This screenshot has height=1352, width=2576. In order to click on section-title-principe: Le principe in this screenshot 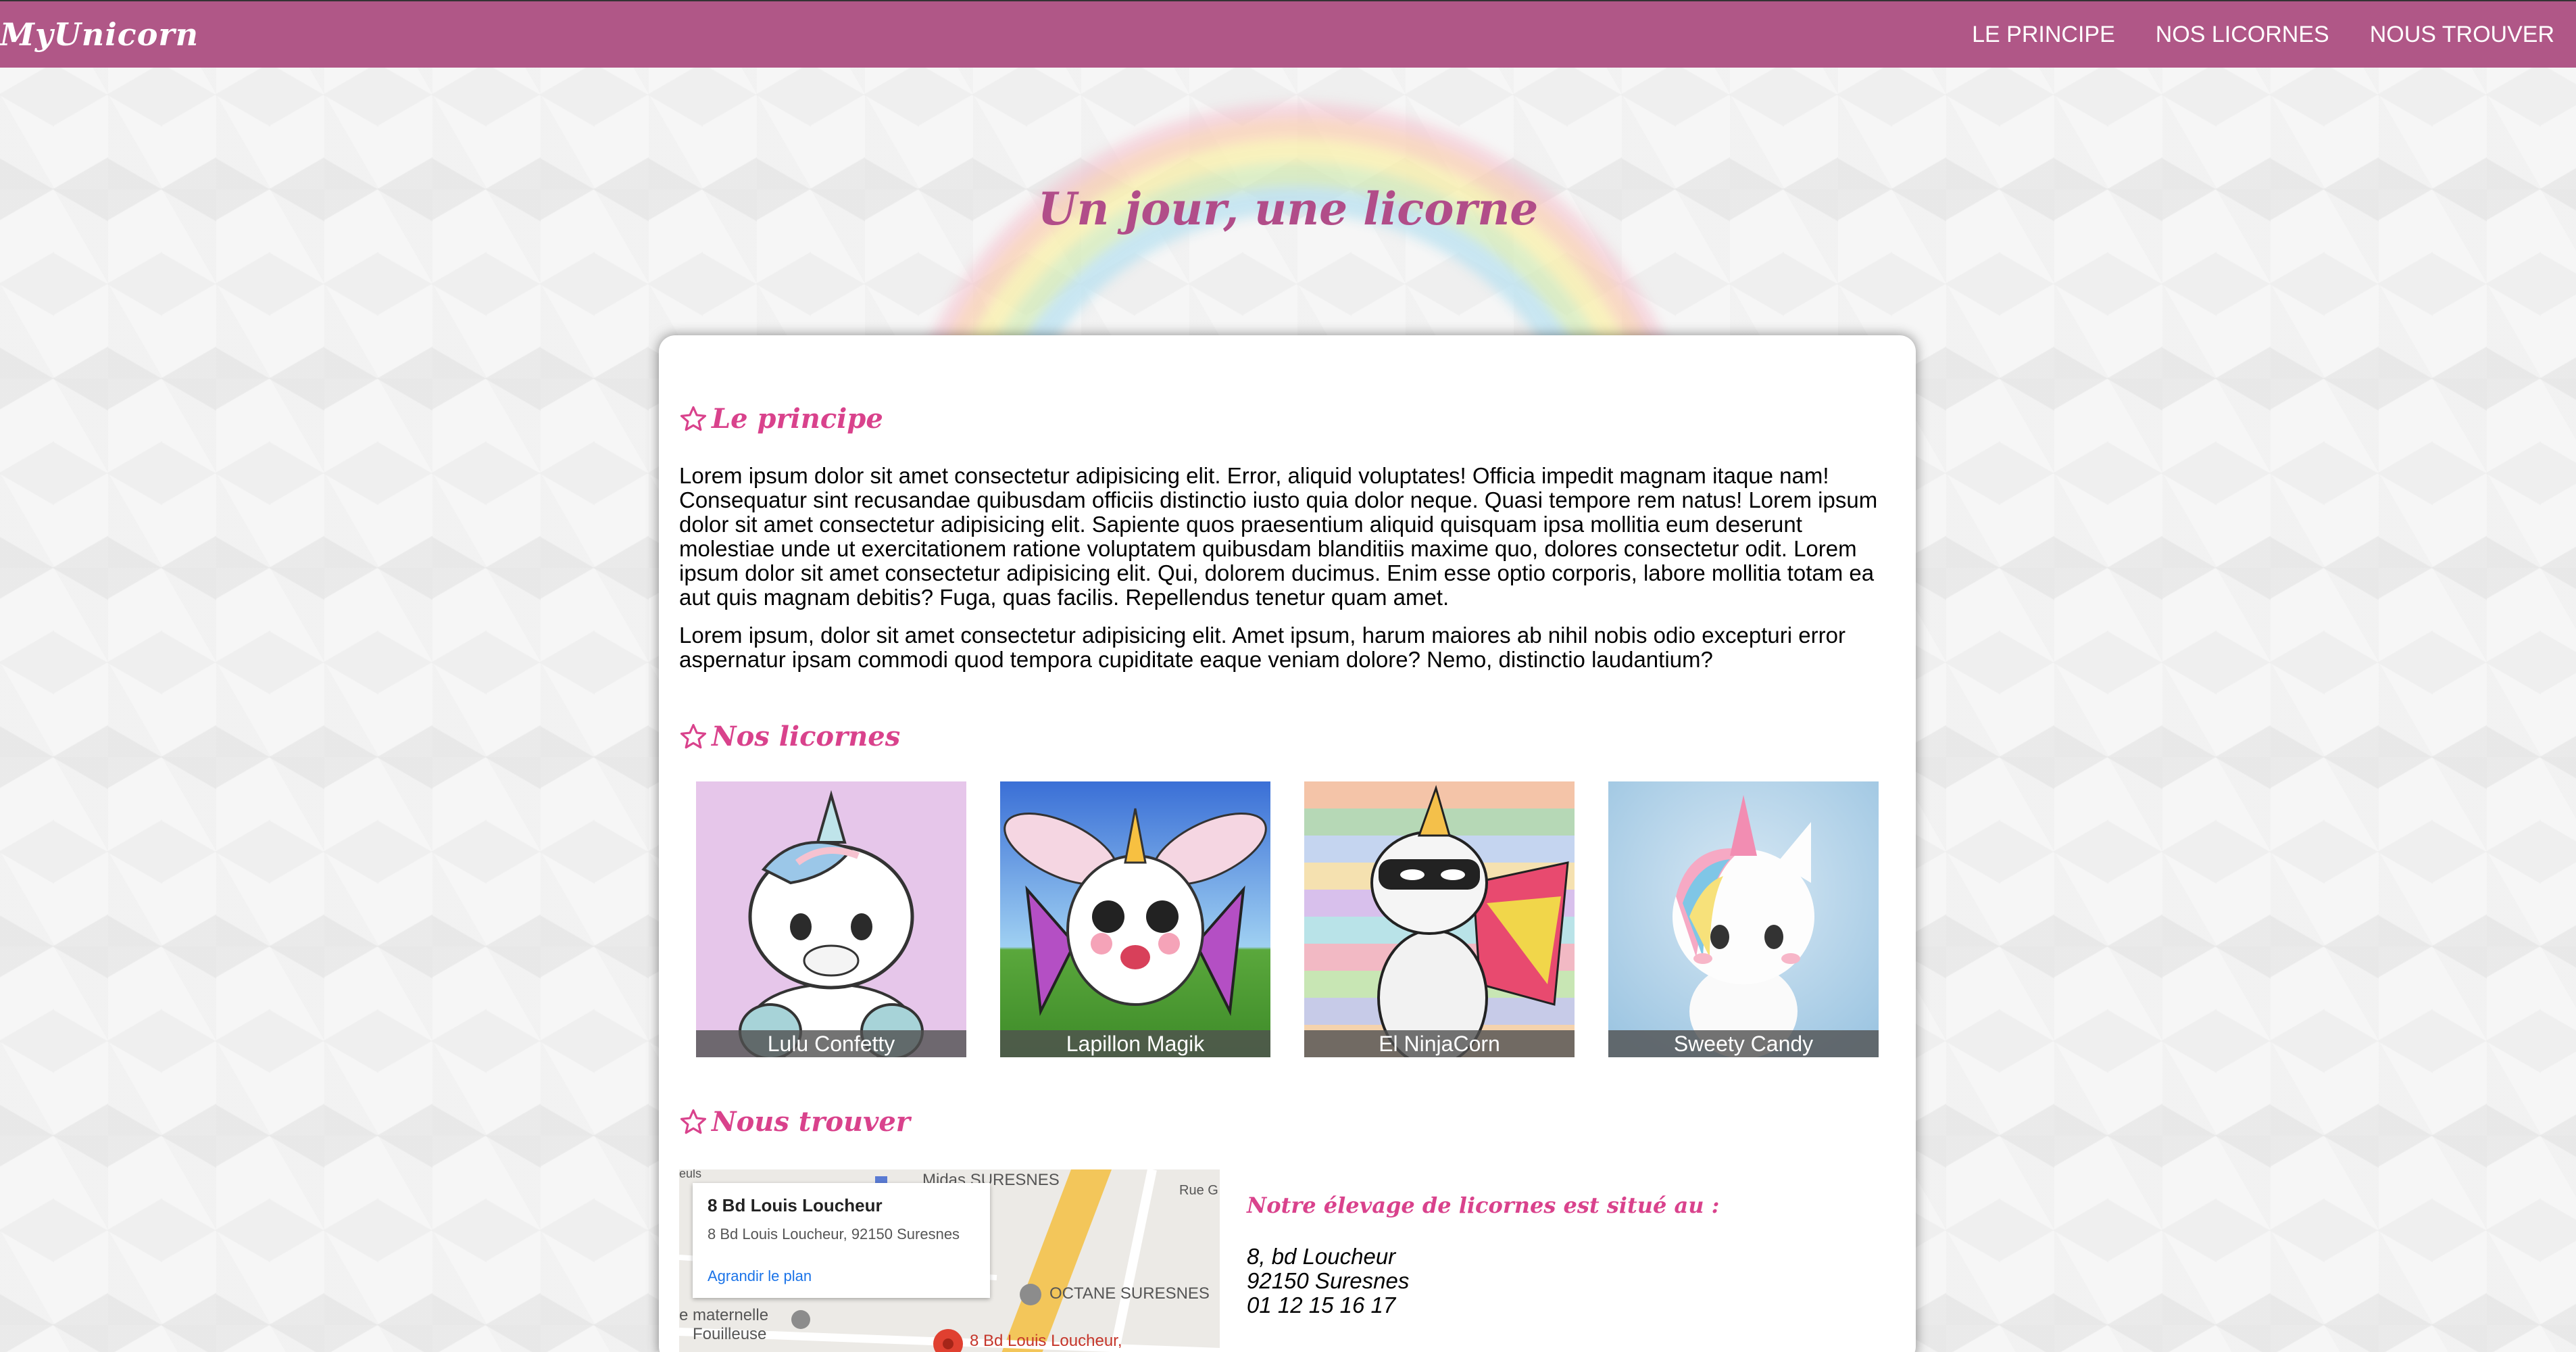, I will do `click(781, 419)`.